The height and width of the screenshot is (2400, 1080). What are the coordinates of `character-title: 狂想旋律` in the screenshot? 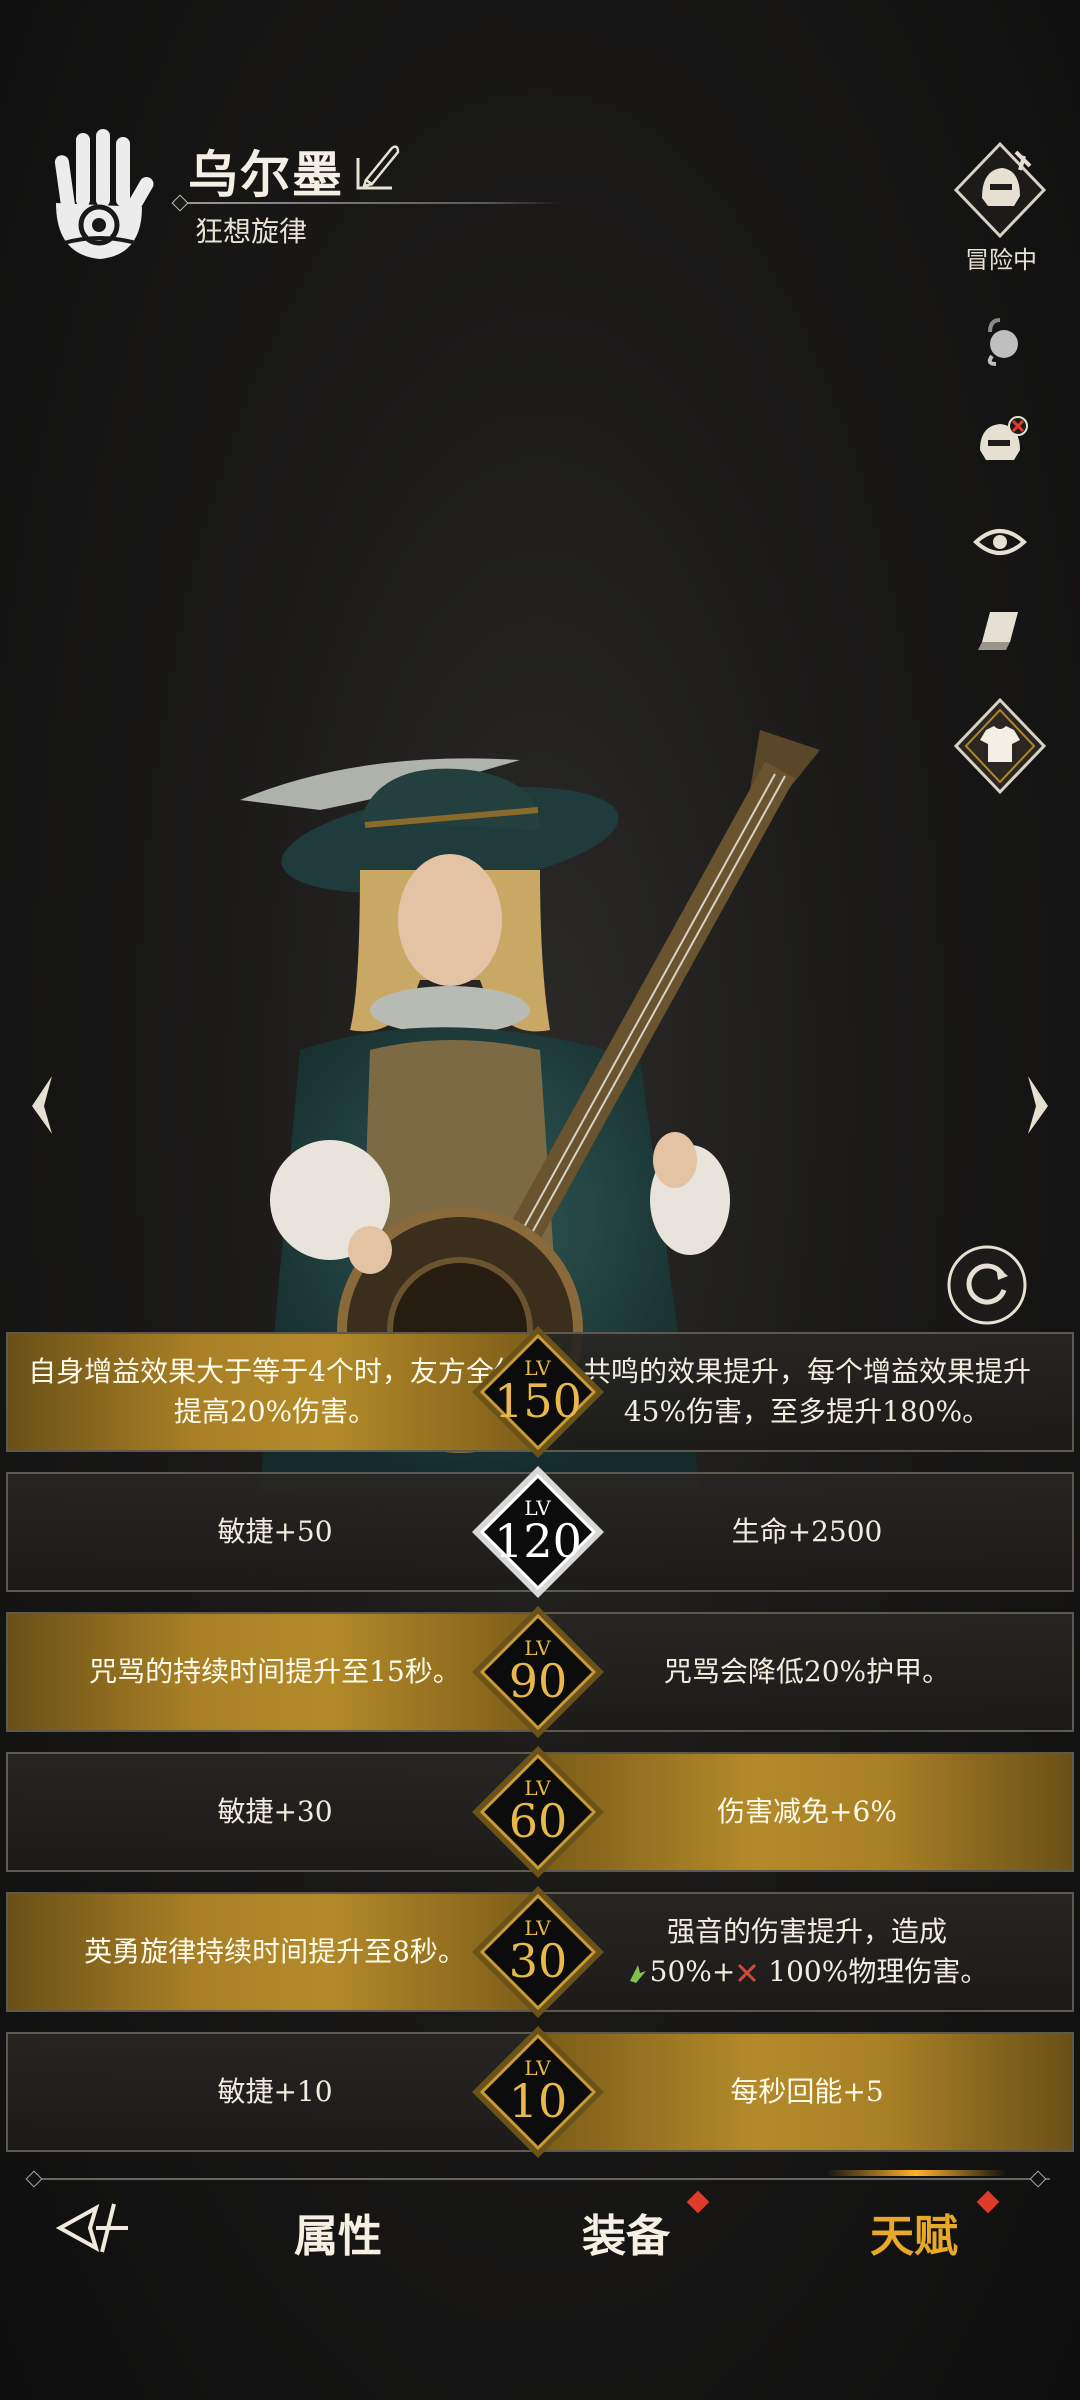 It's located at (251, 231).